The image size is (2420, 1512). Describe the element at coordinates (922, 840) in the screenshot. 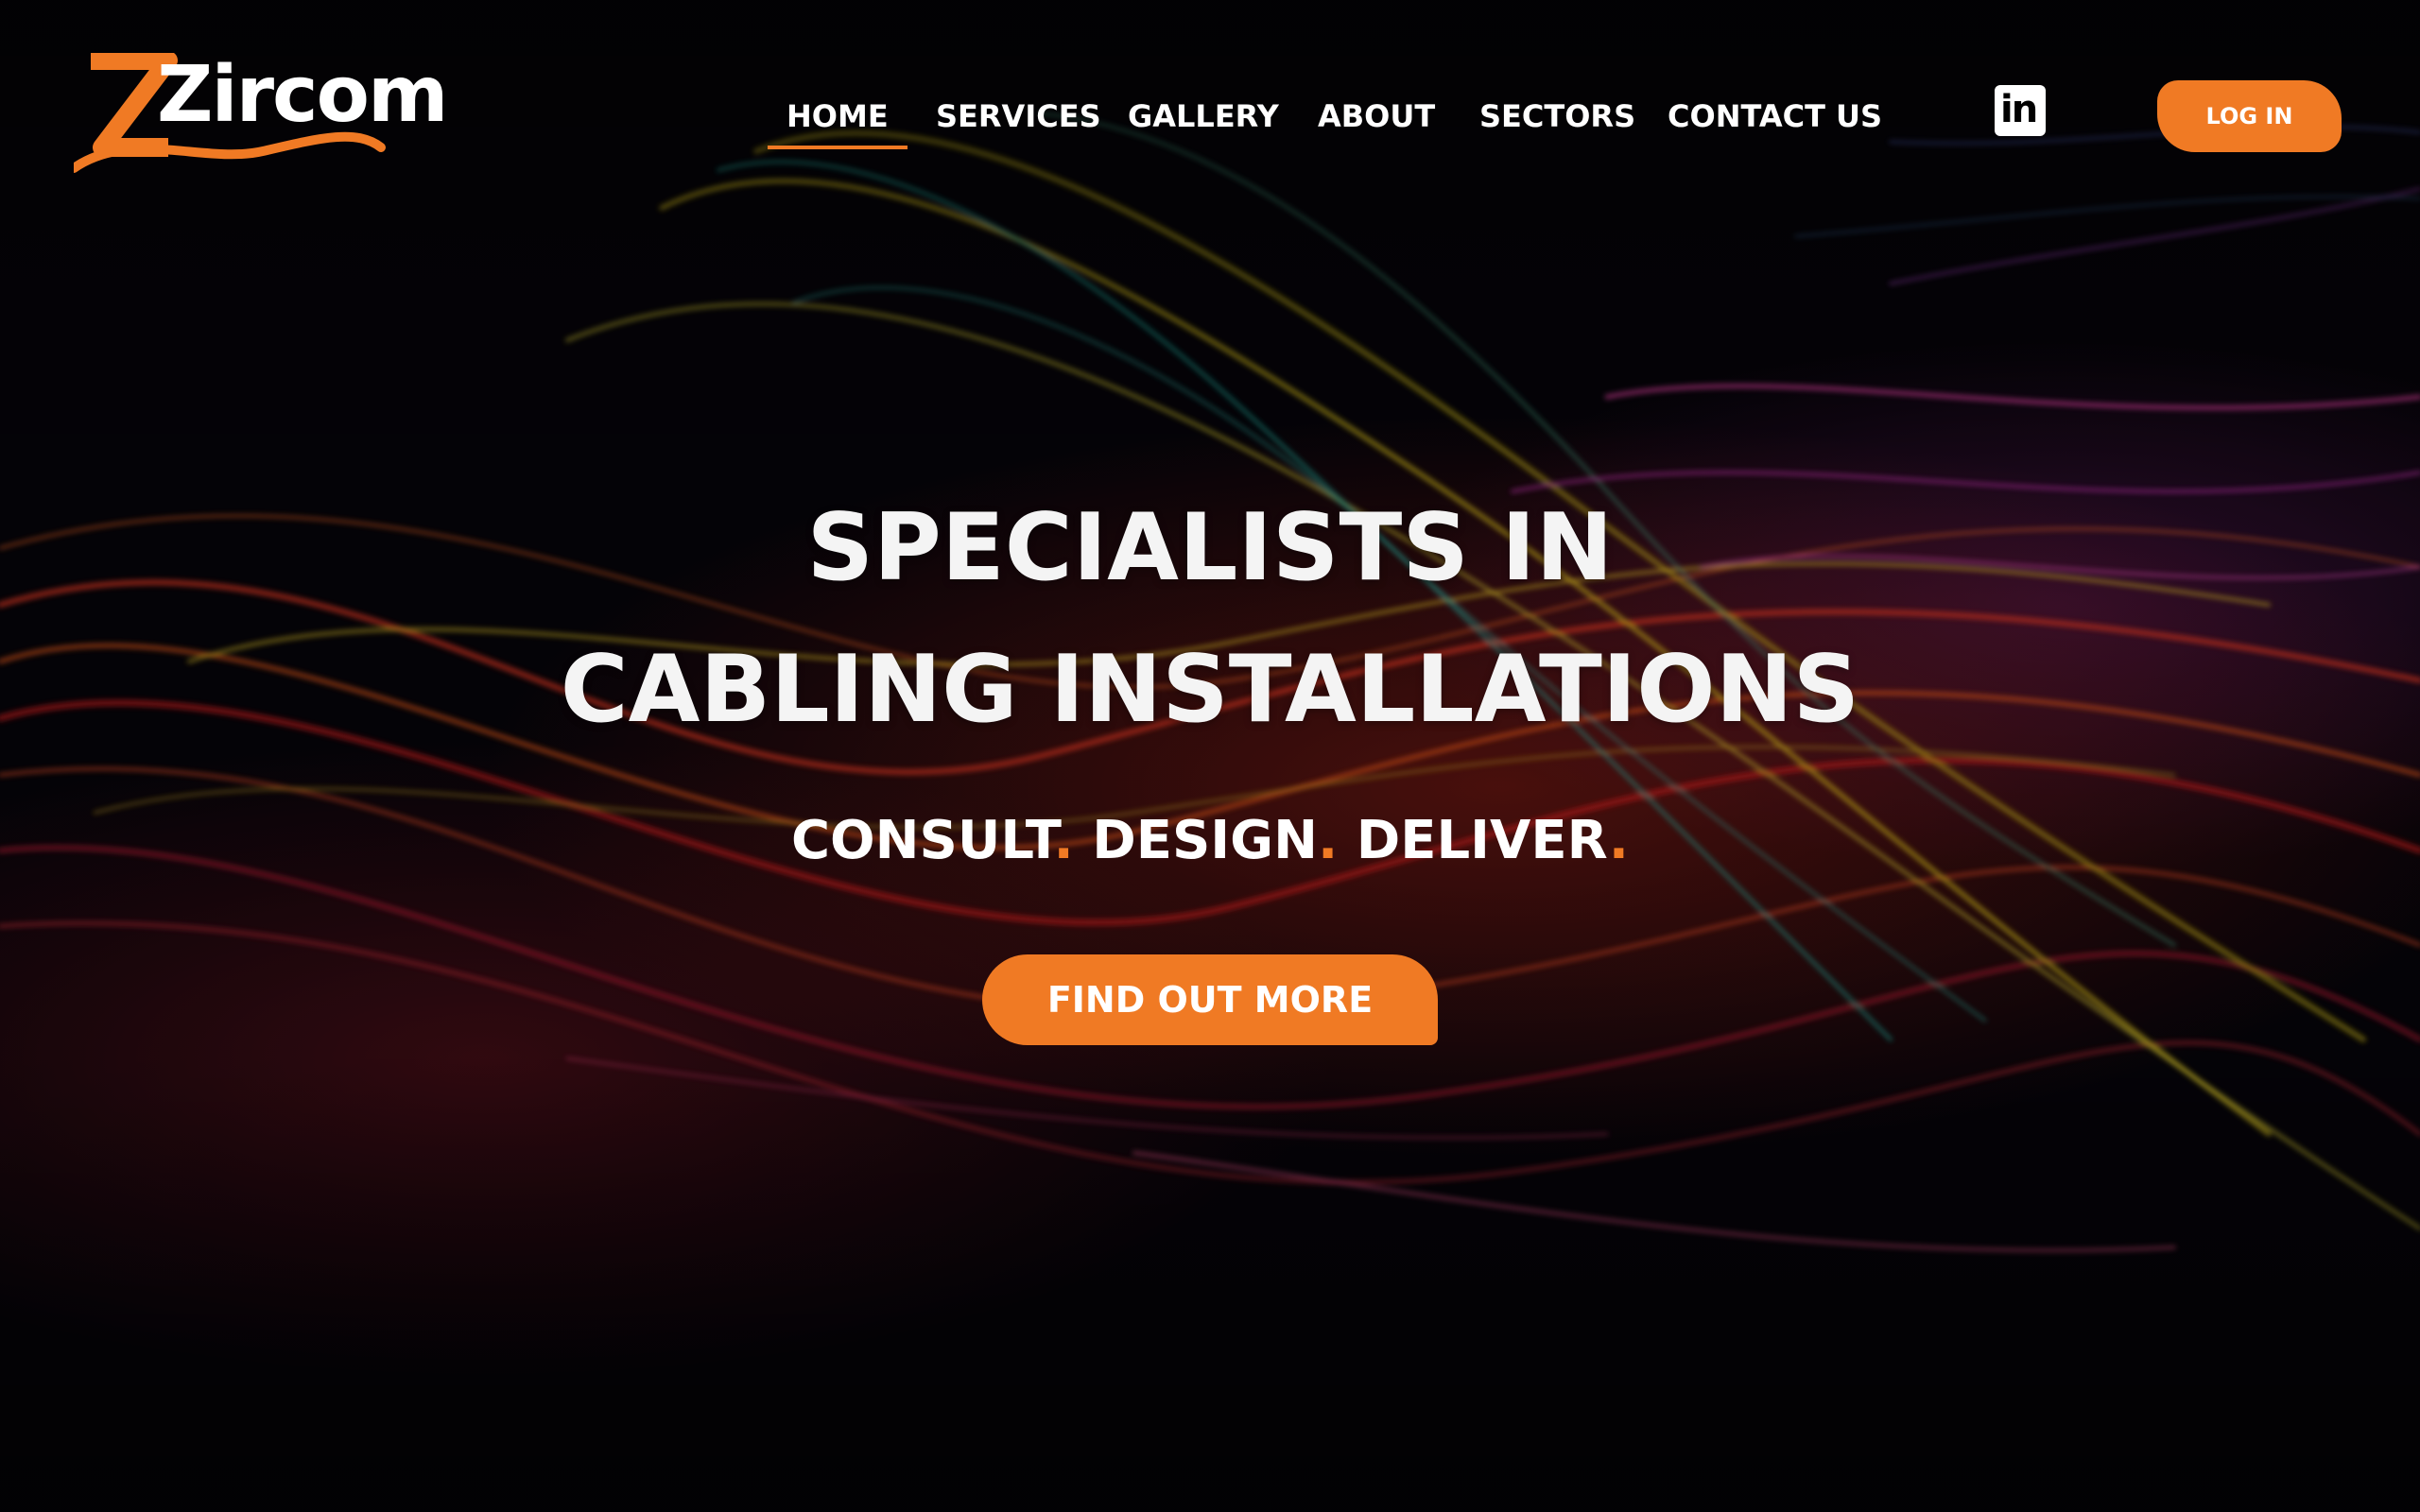

I see `tagline-consult: CONSULT` at that location.